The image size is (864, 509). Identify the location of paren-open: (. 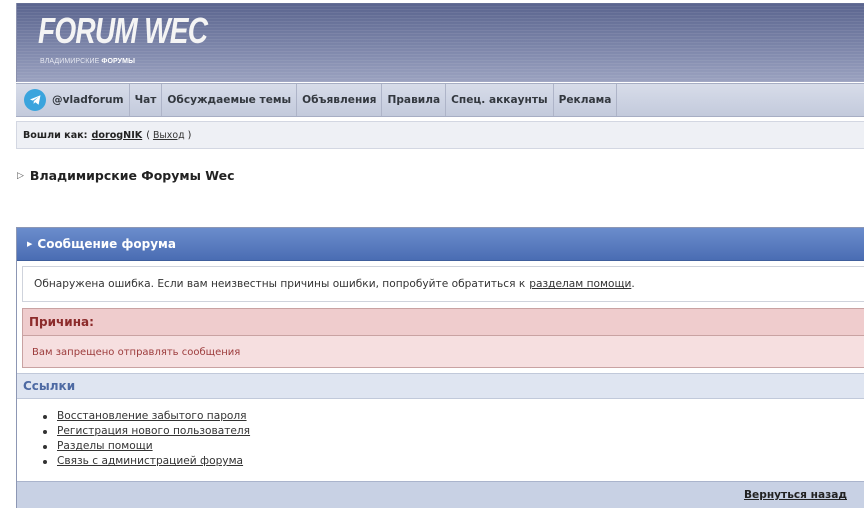
(148, 135).